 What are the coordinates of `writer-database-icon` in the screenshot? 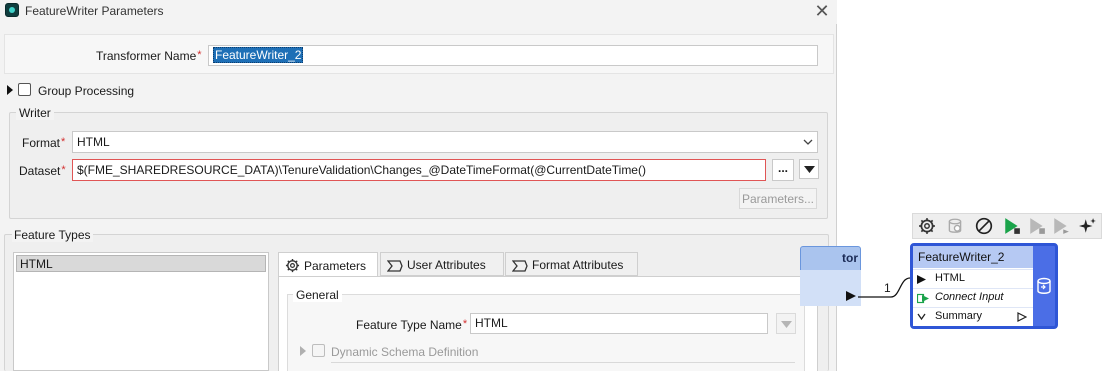 It's located at (1044, 285).